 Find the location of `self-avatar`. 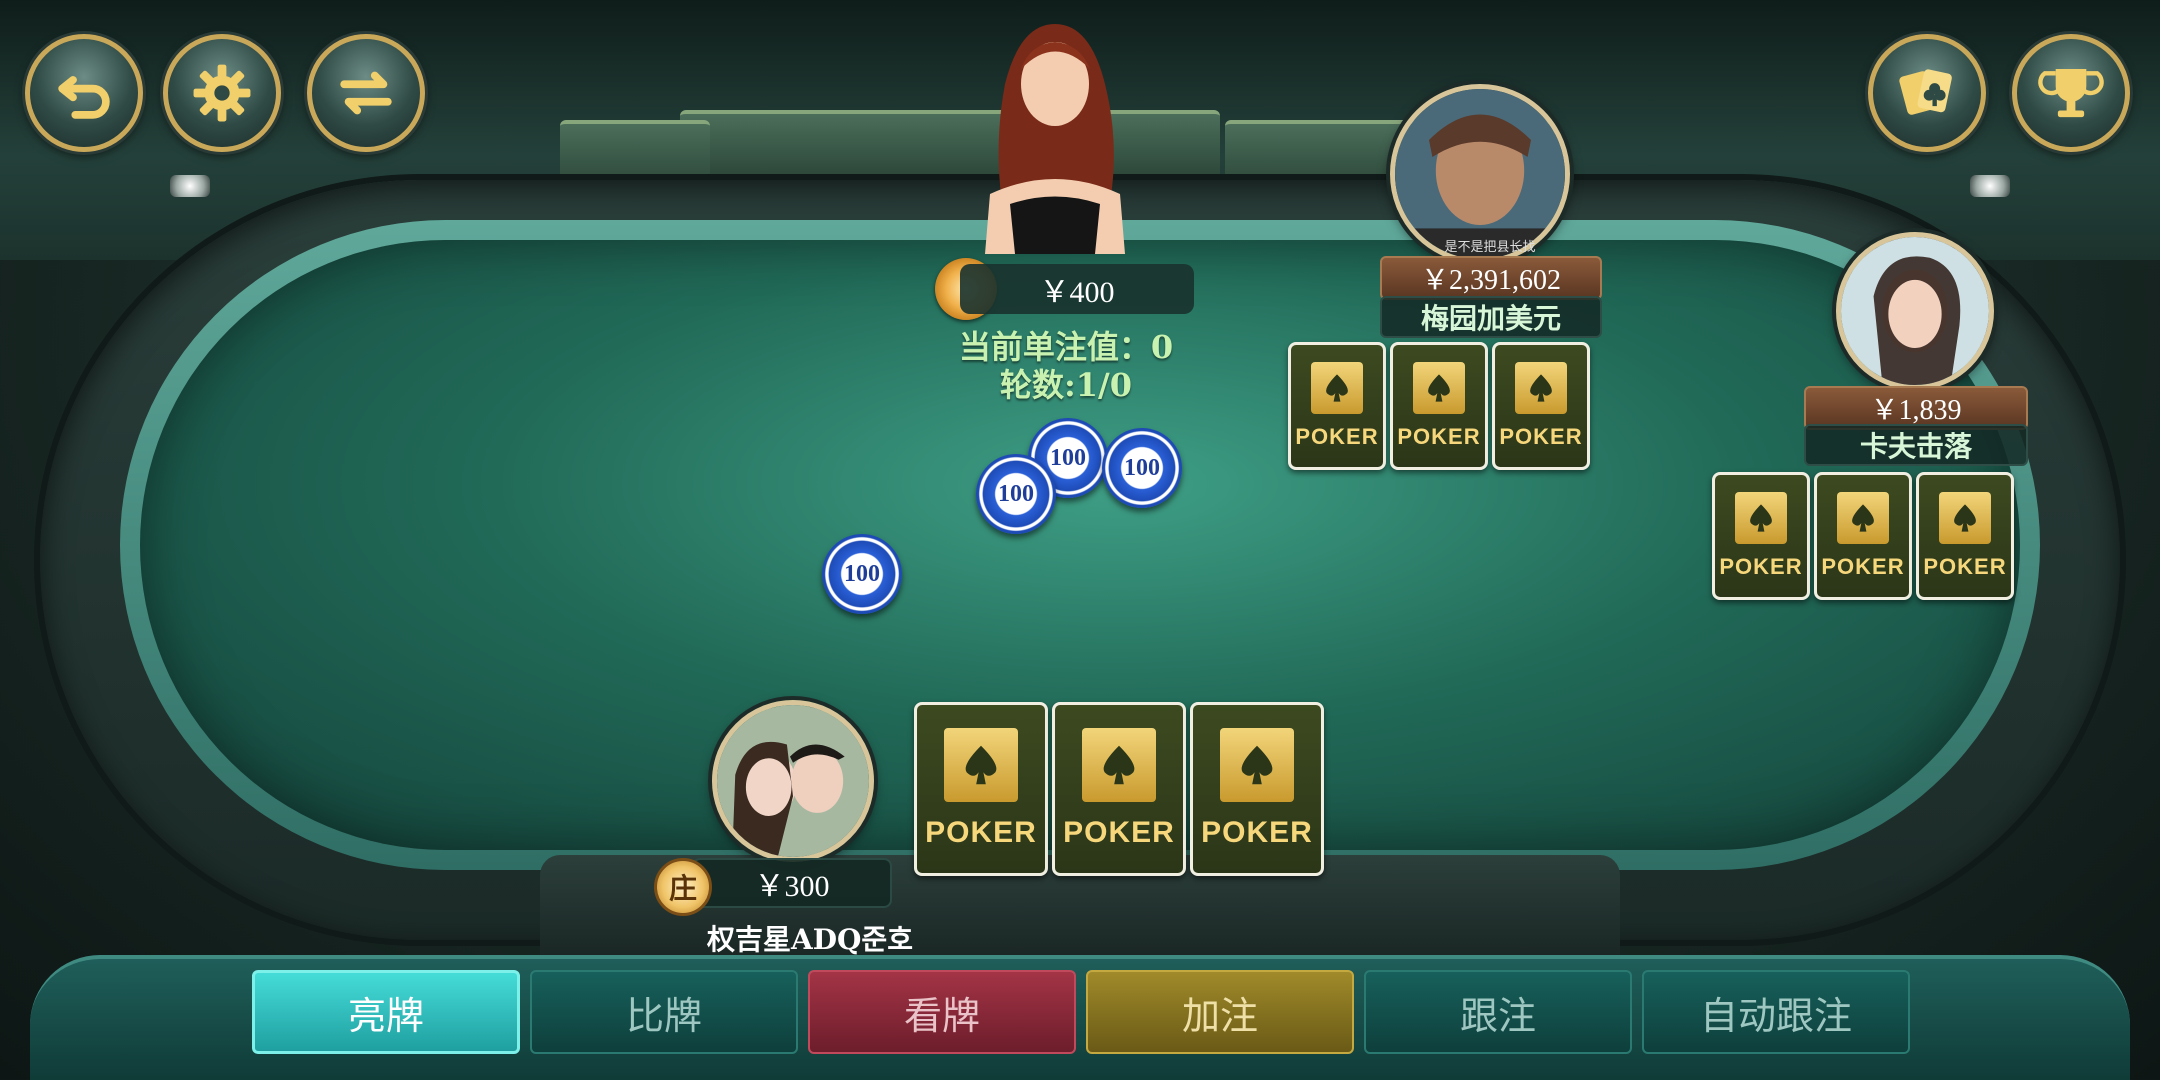

self-avatar is located at coordinates (793, 781).